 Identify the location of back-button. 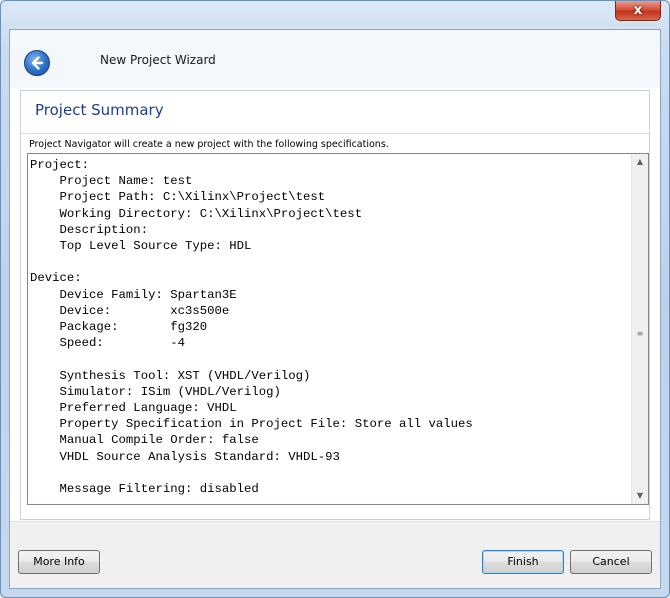
(37, 63).